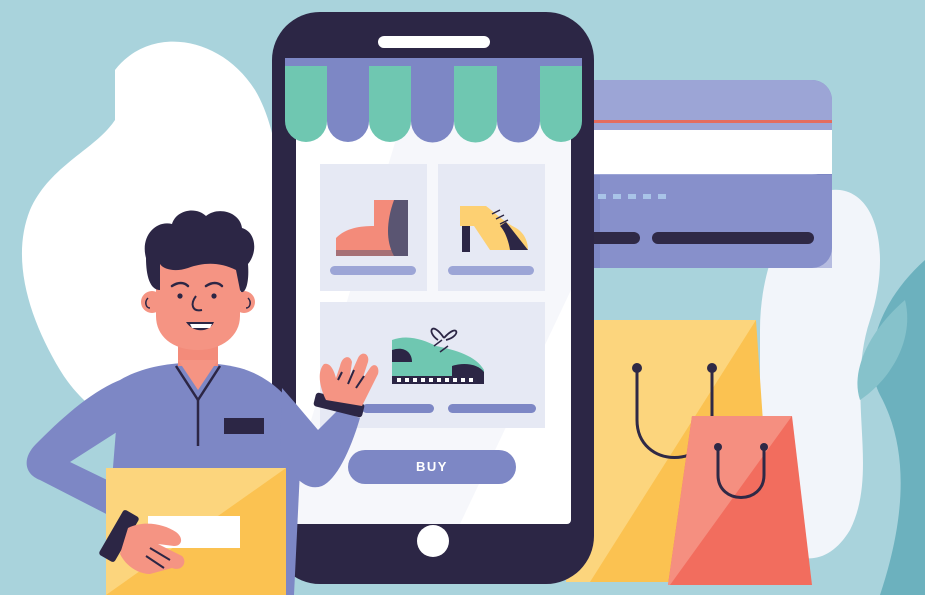 The width and height of the screenshot is (925, 595). What do you see at coordinates (432, 467) in the screenshot?
I see `buy-button: BUY` at bounding box center [432, 467].